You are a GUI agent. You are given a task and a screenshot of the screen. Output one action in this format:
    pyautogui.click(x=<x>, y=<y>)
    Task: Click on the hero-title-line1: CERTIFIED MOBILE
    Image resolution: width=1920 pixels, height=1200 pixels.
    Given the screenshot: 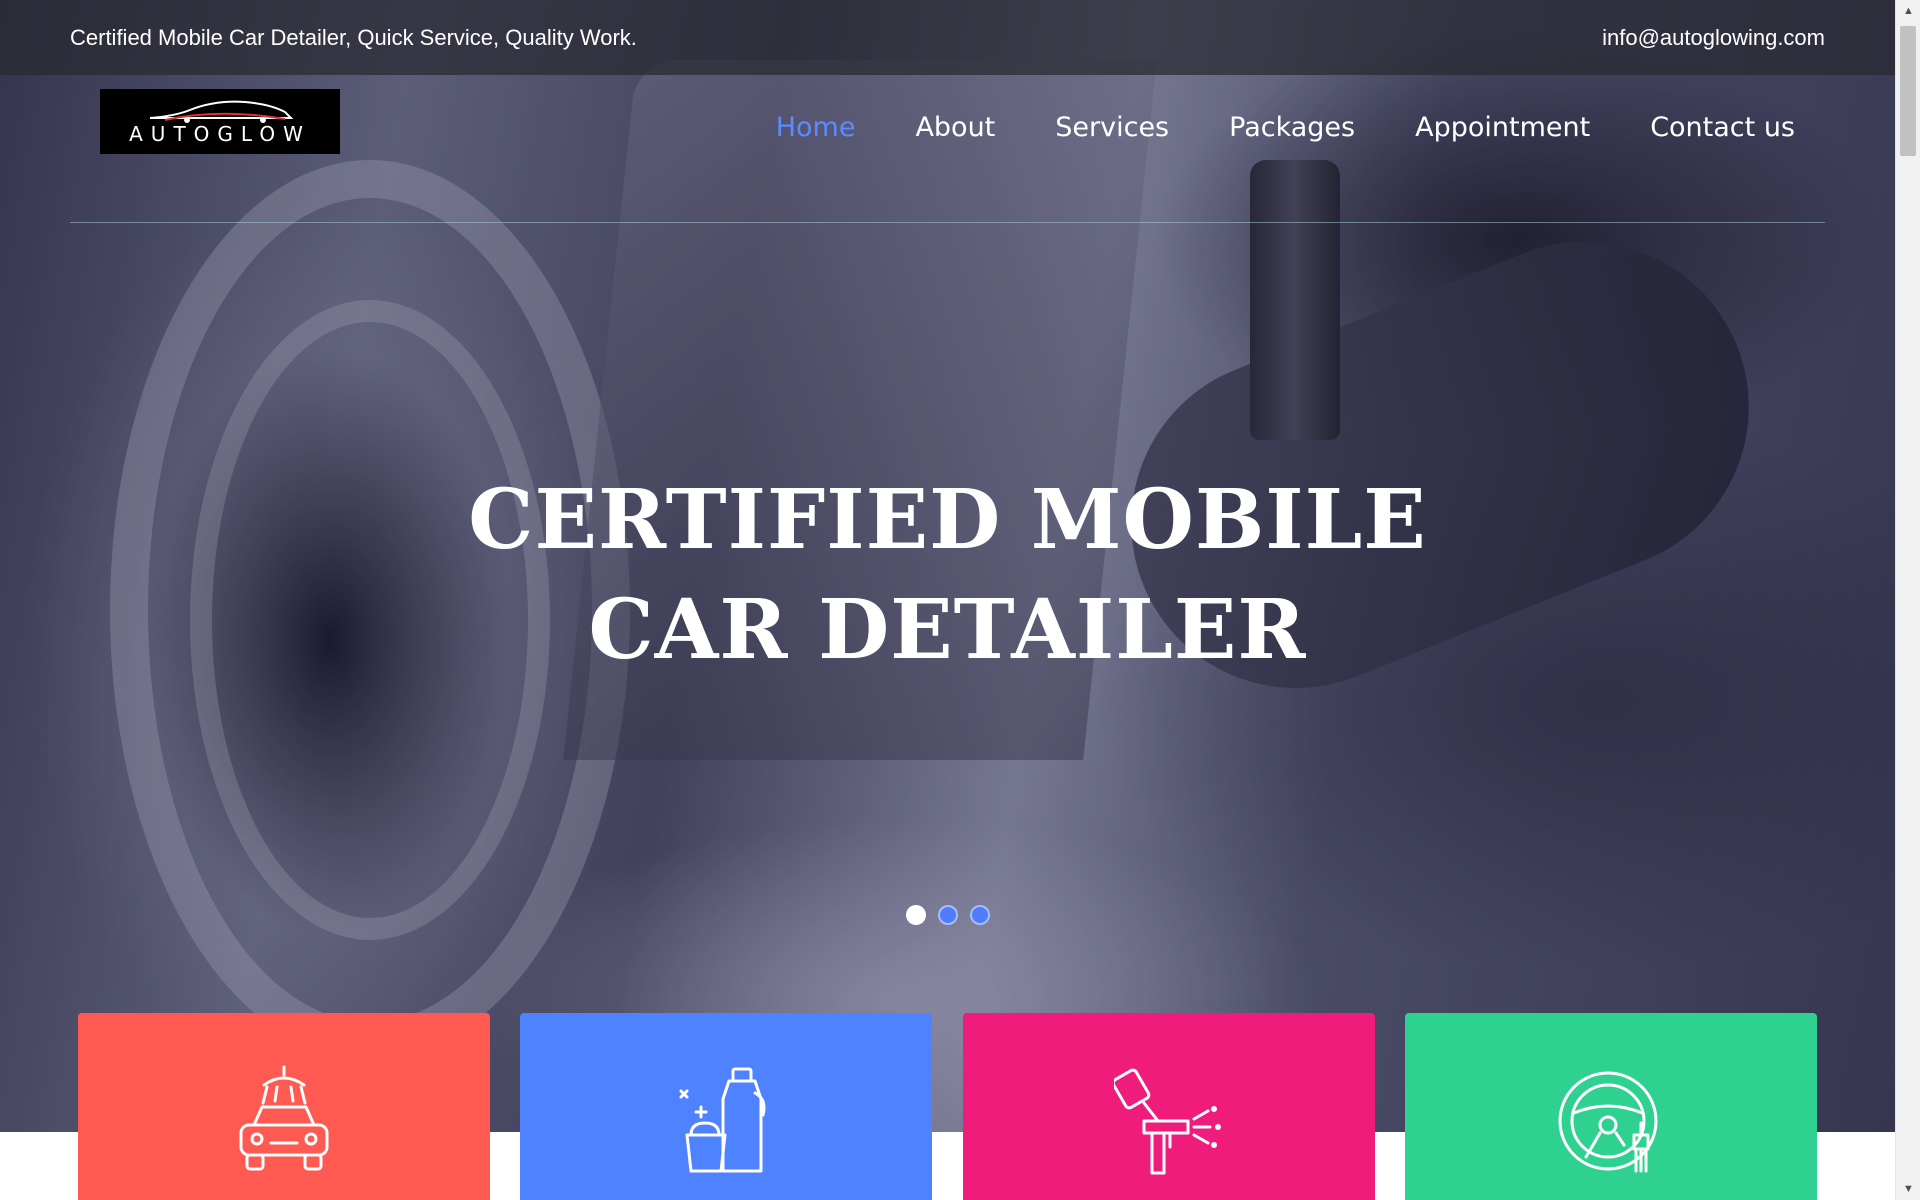 What is the action you would take?
    pyautogui.click(x=947, y=520)
    